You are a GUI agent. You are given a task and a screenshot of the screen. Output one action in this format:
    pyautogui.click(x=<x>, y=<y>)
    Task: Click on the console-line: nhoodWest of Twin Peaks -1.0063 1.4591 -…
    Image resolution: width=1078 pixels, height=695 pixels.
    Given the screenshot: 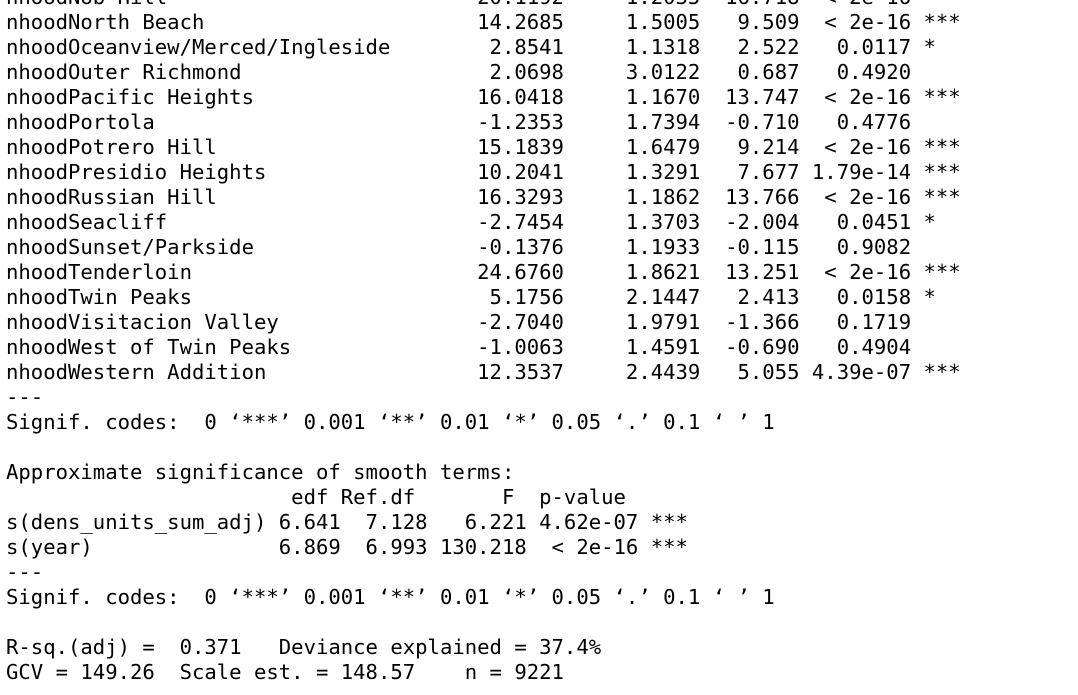 What is the action you would take?
    pyautogui.click(x=459, y=347)
    